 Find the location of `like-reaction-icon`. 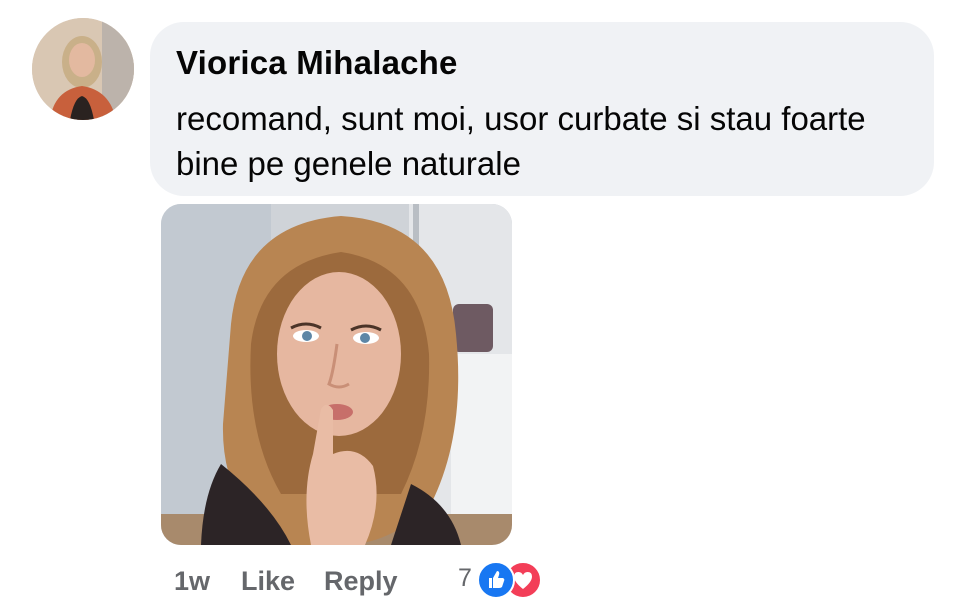

like-reaction-icon is located at coordinates (496, 580).